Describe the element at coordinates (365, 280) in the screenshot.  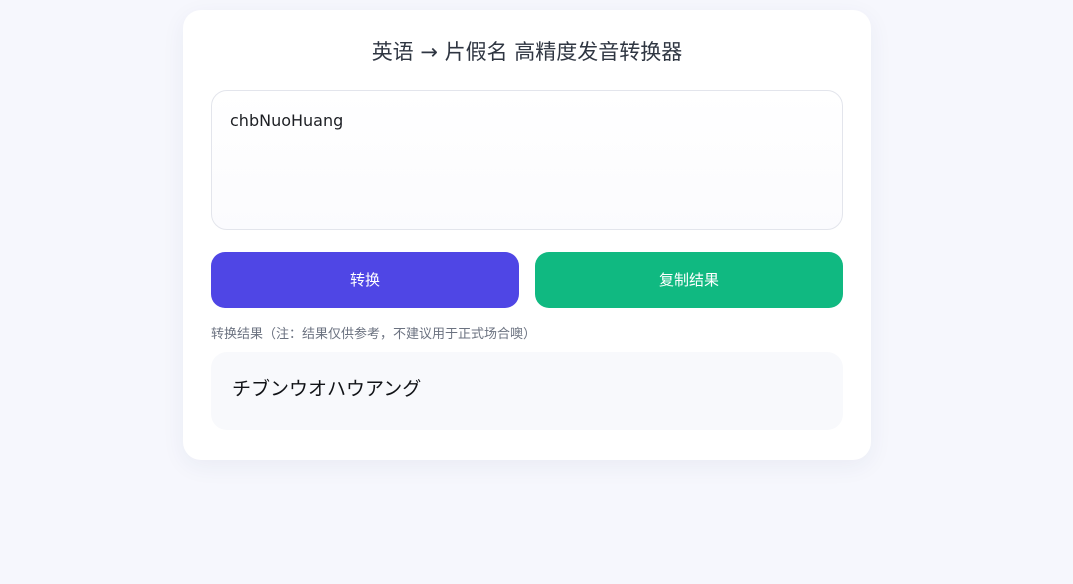
I see `convert-button: 转换` at that location.